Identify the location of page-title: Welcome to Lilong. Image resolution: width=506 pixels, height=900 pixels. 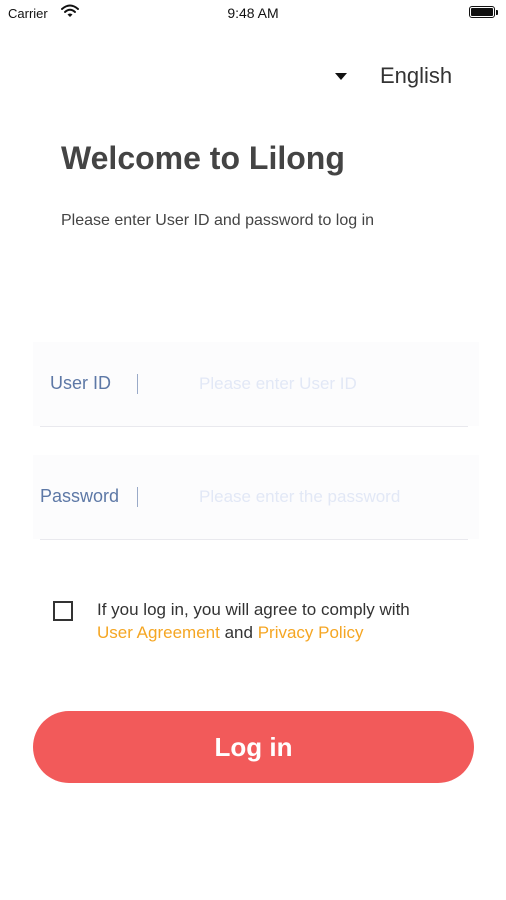
(203, 158).